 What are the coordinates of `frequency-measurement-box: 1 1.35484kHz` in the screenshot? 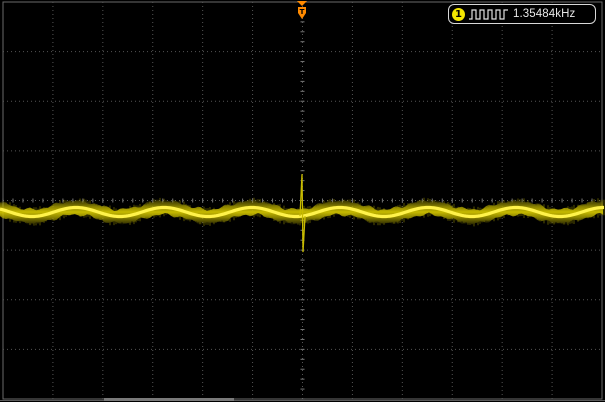 It's located at (522, 14).